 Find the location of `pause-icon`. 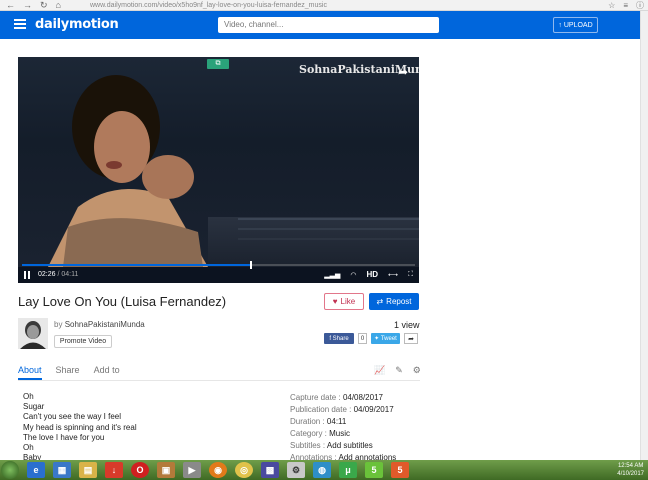

pause-icon is located at coordinates (27, 275).